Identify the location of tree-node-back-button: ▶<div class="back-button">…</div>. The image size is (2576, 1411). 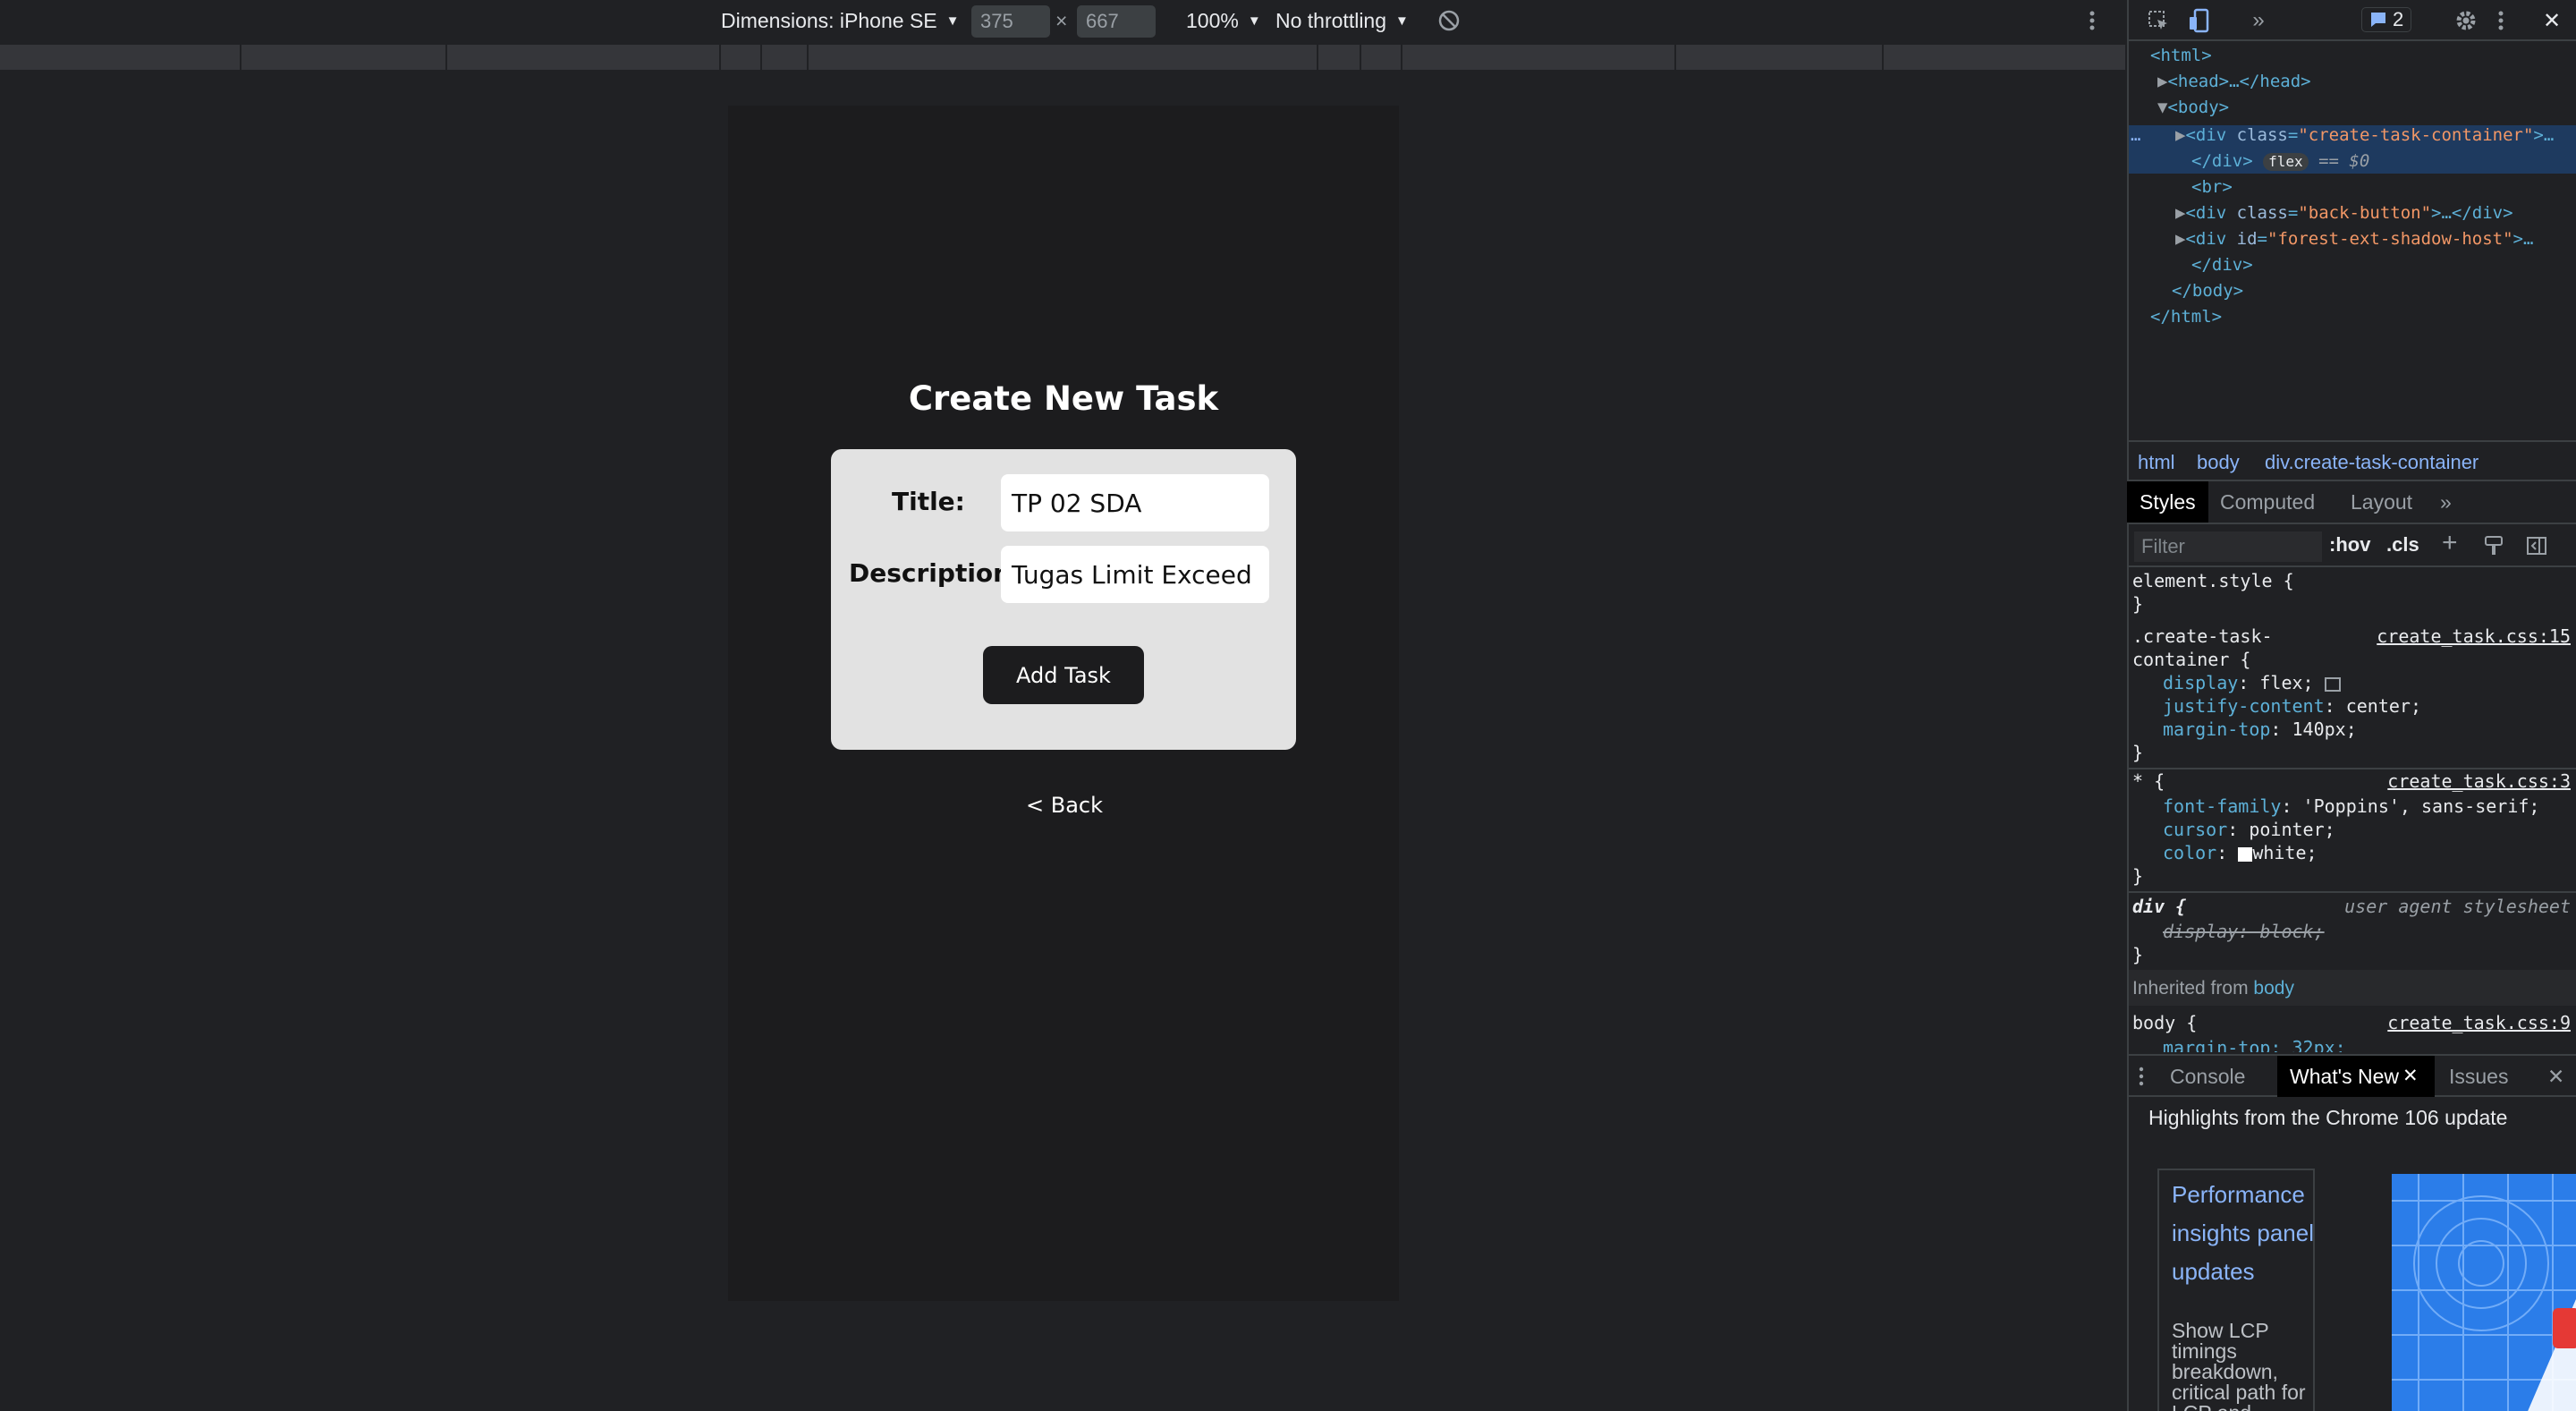
(2344, 213).